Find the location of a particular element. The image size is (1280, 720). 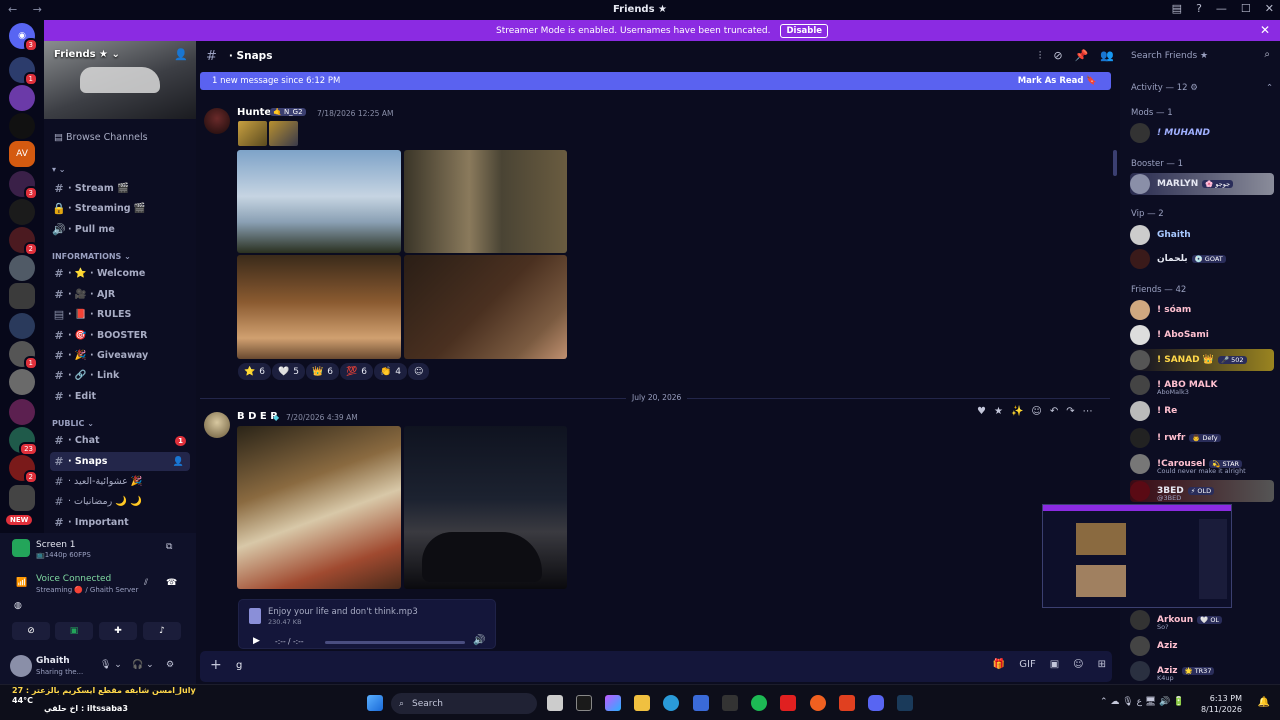

threads-icon: ⫶ is located at coordinates (1040, 56).